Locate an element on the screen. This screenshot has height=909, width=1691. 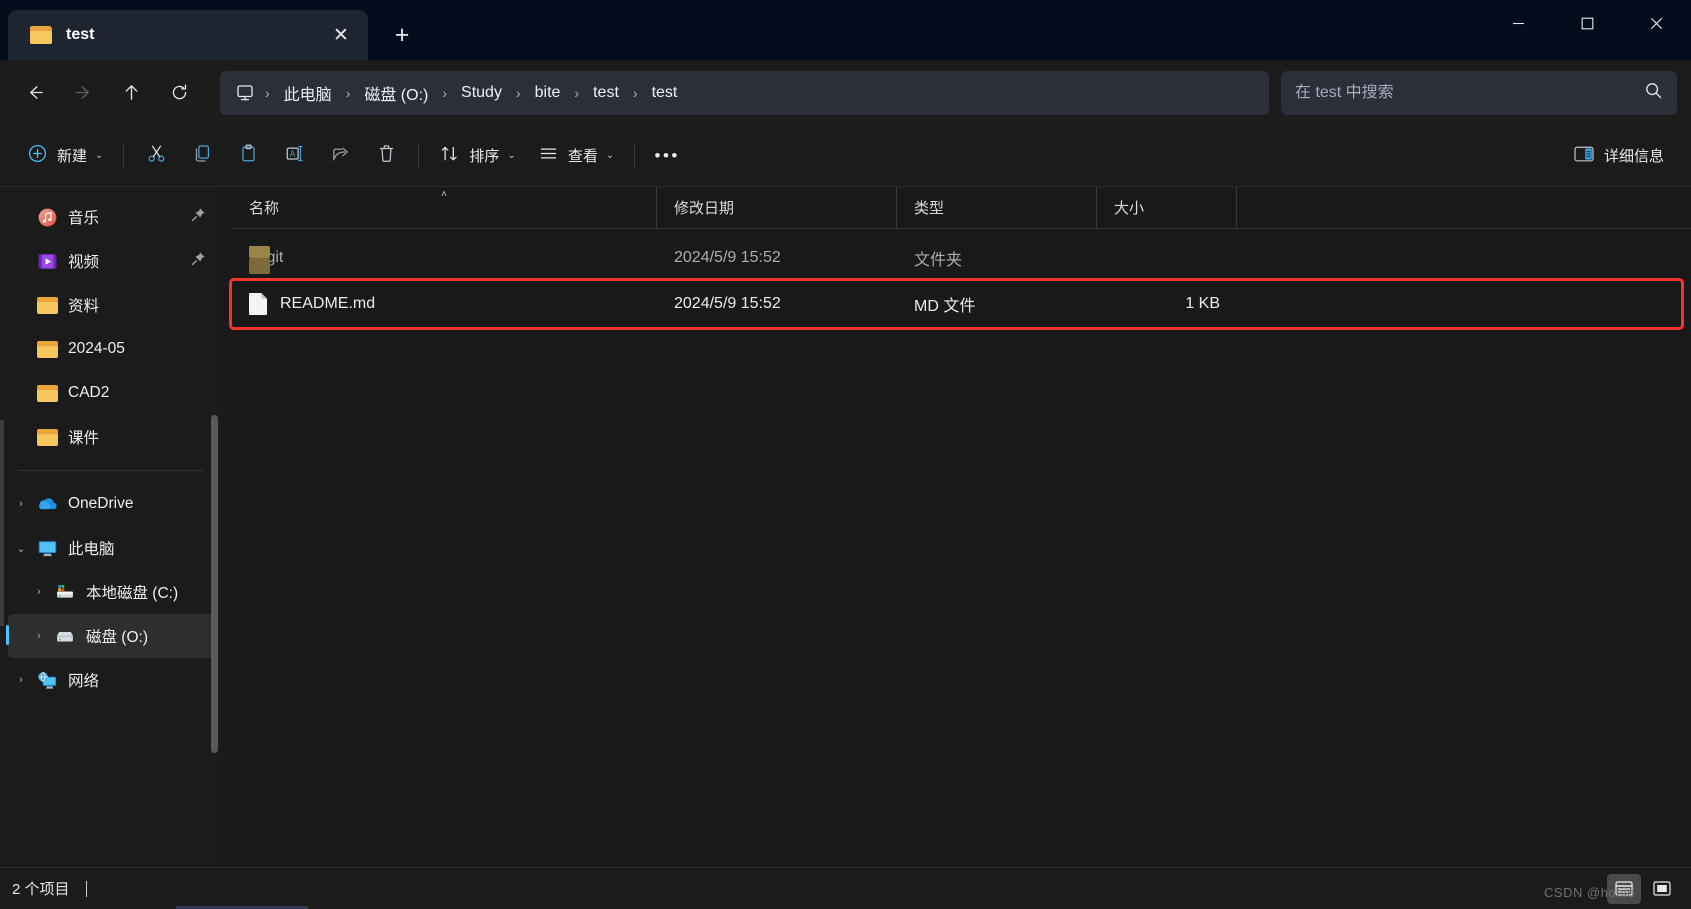
sidebar-item-2024-05: 2024-05 is located at coordinates (111, 349).